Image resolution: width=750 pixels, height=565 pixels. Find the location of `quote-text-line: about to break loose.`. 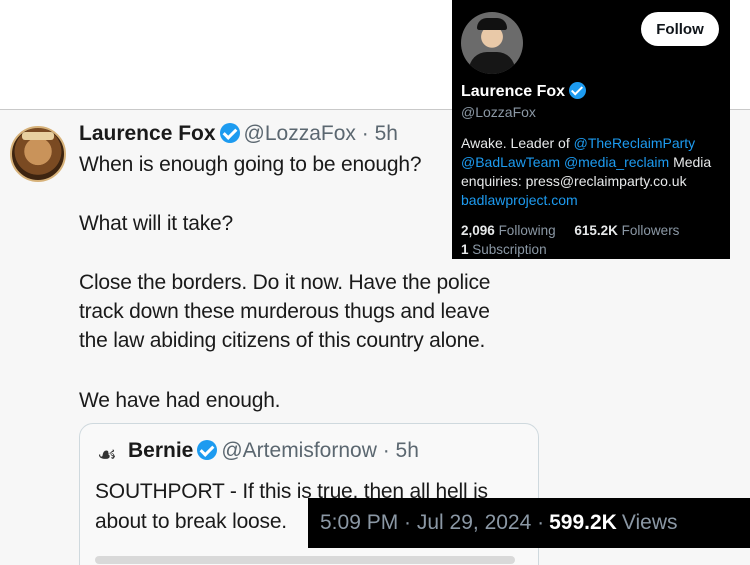

quote-text-line: about to break loose. is located at coordinates (191, 521).